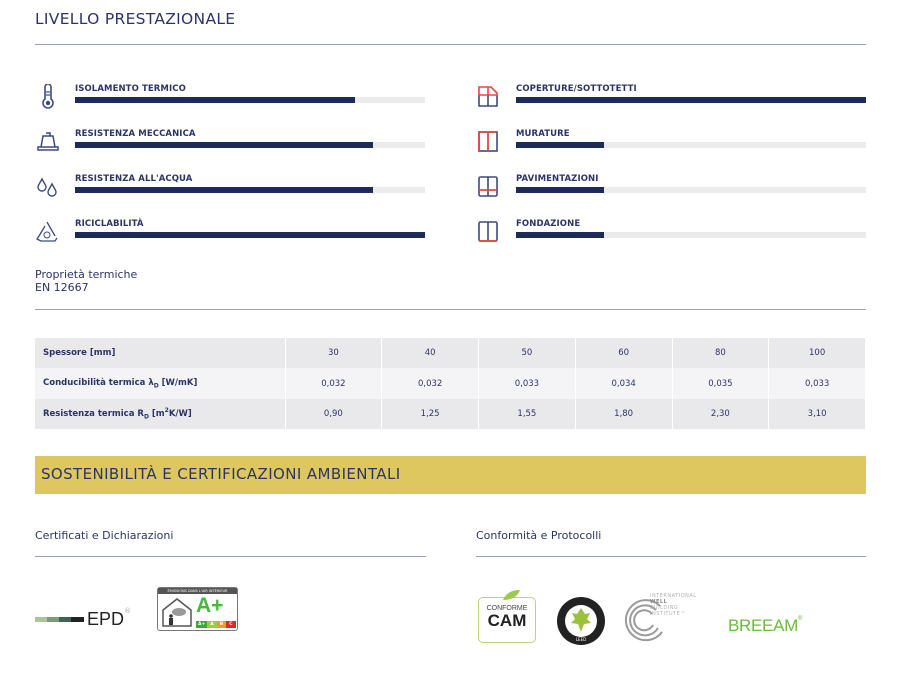 Image resolution: width=900 pixels, height=675 pixels. What do you see at coordinates (624, 383) in the screenshot?
I see `table-cell: 0,034` at bounding box center [624, 383].